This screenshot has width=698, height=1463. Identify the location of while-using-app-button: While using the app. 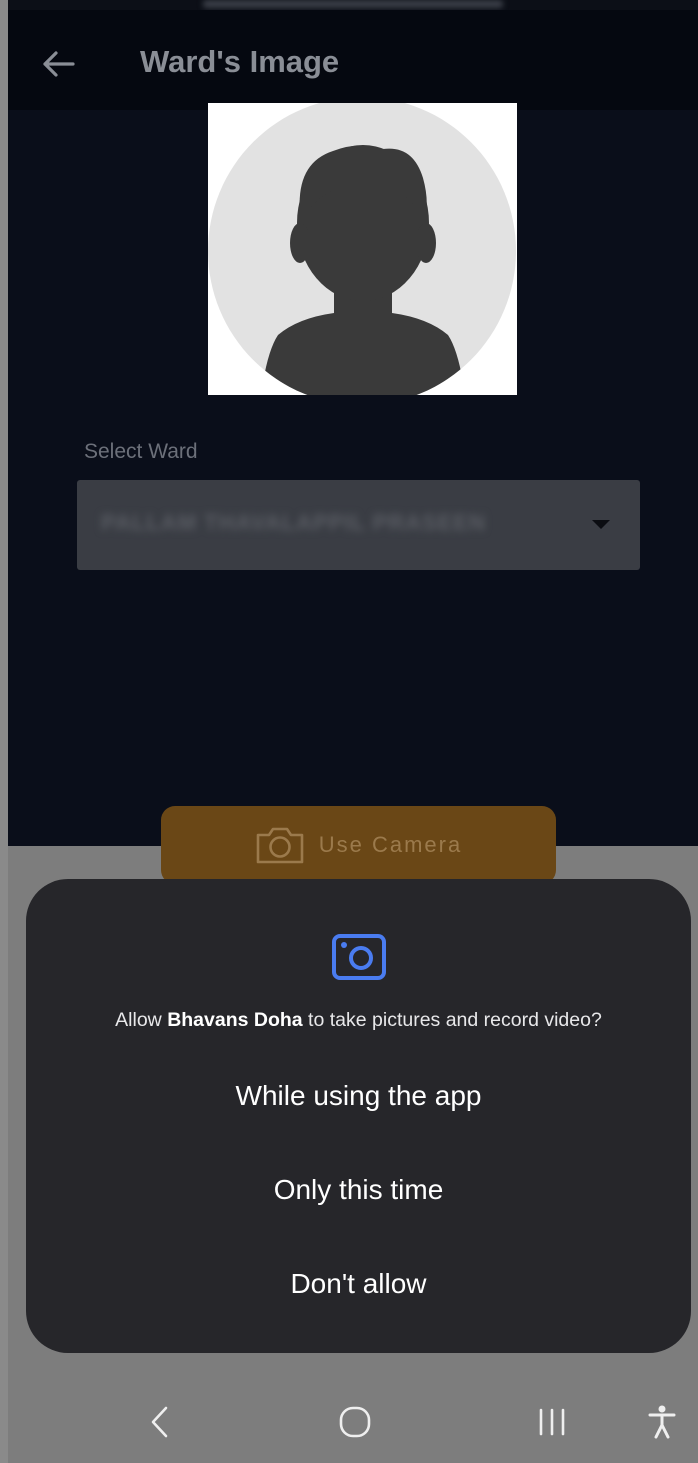
(358, 1096).